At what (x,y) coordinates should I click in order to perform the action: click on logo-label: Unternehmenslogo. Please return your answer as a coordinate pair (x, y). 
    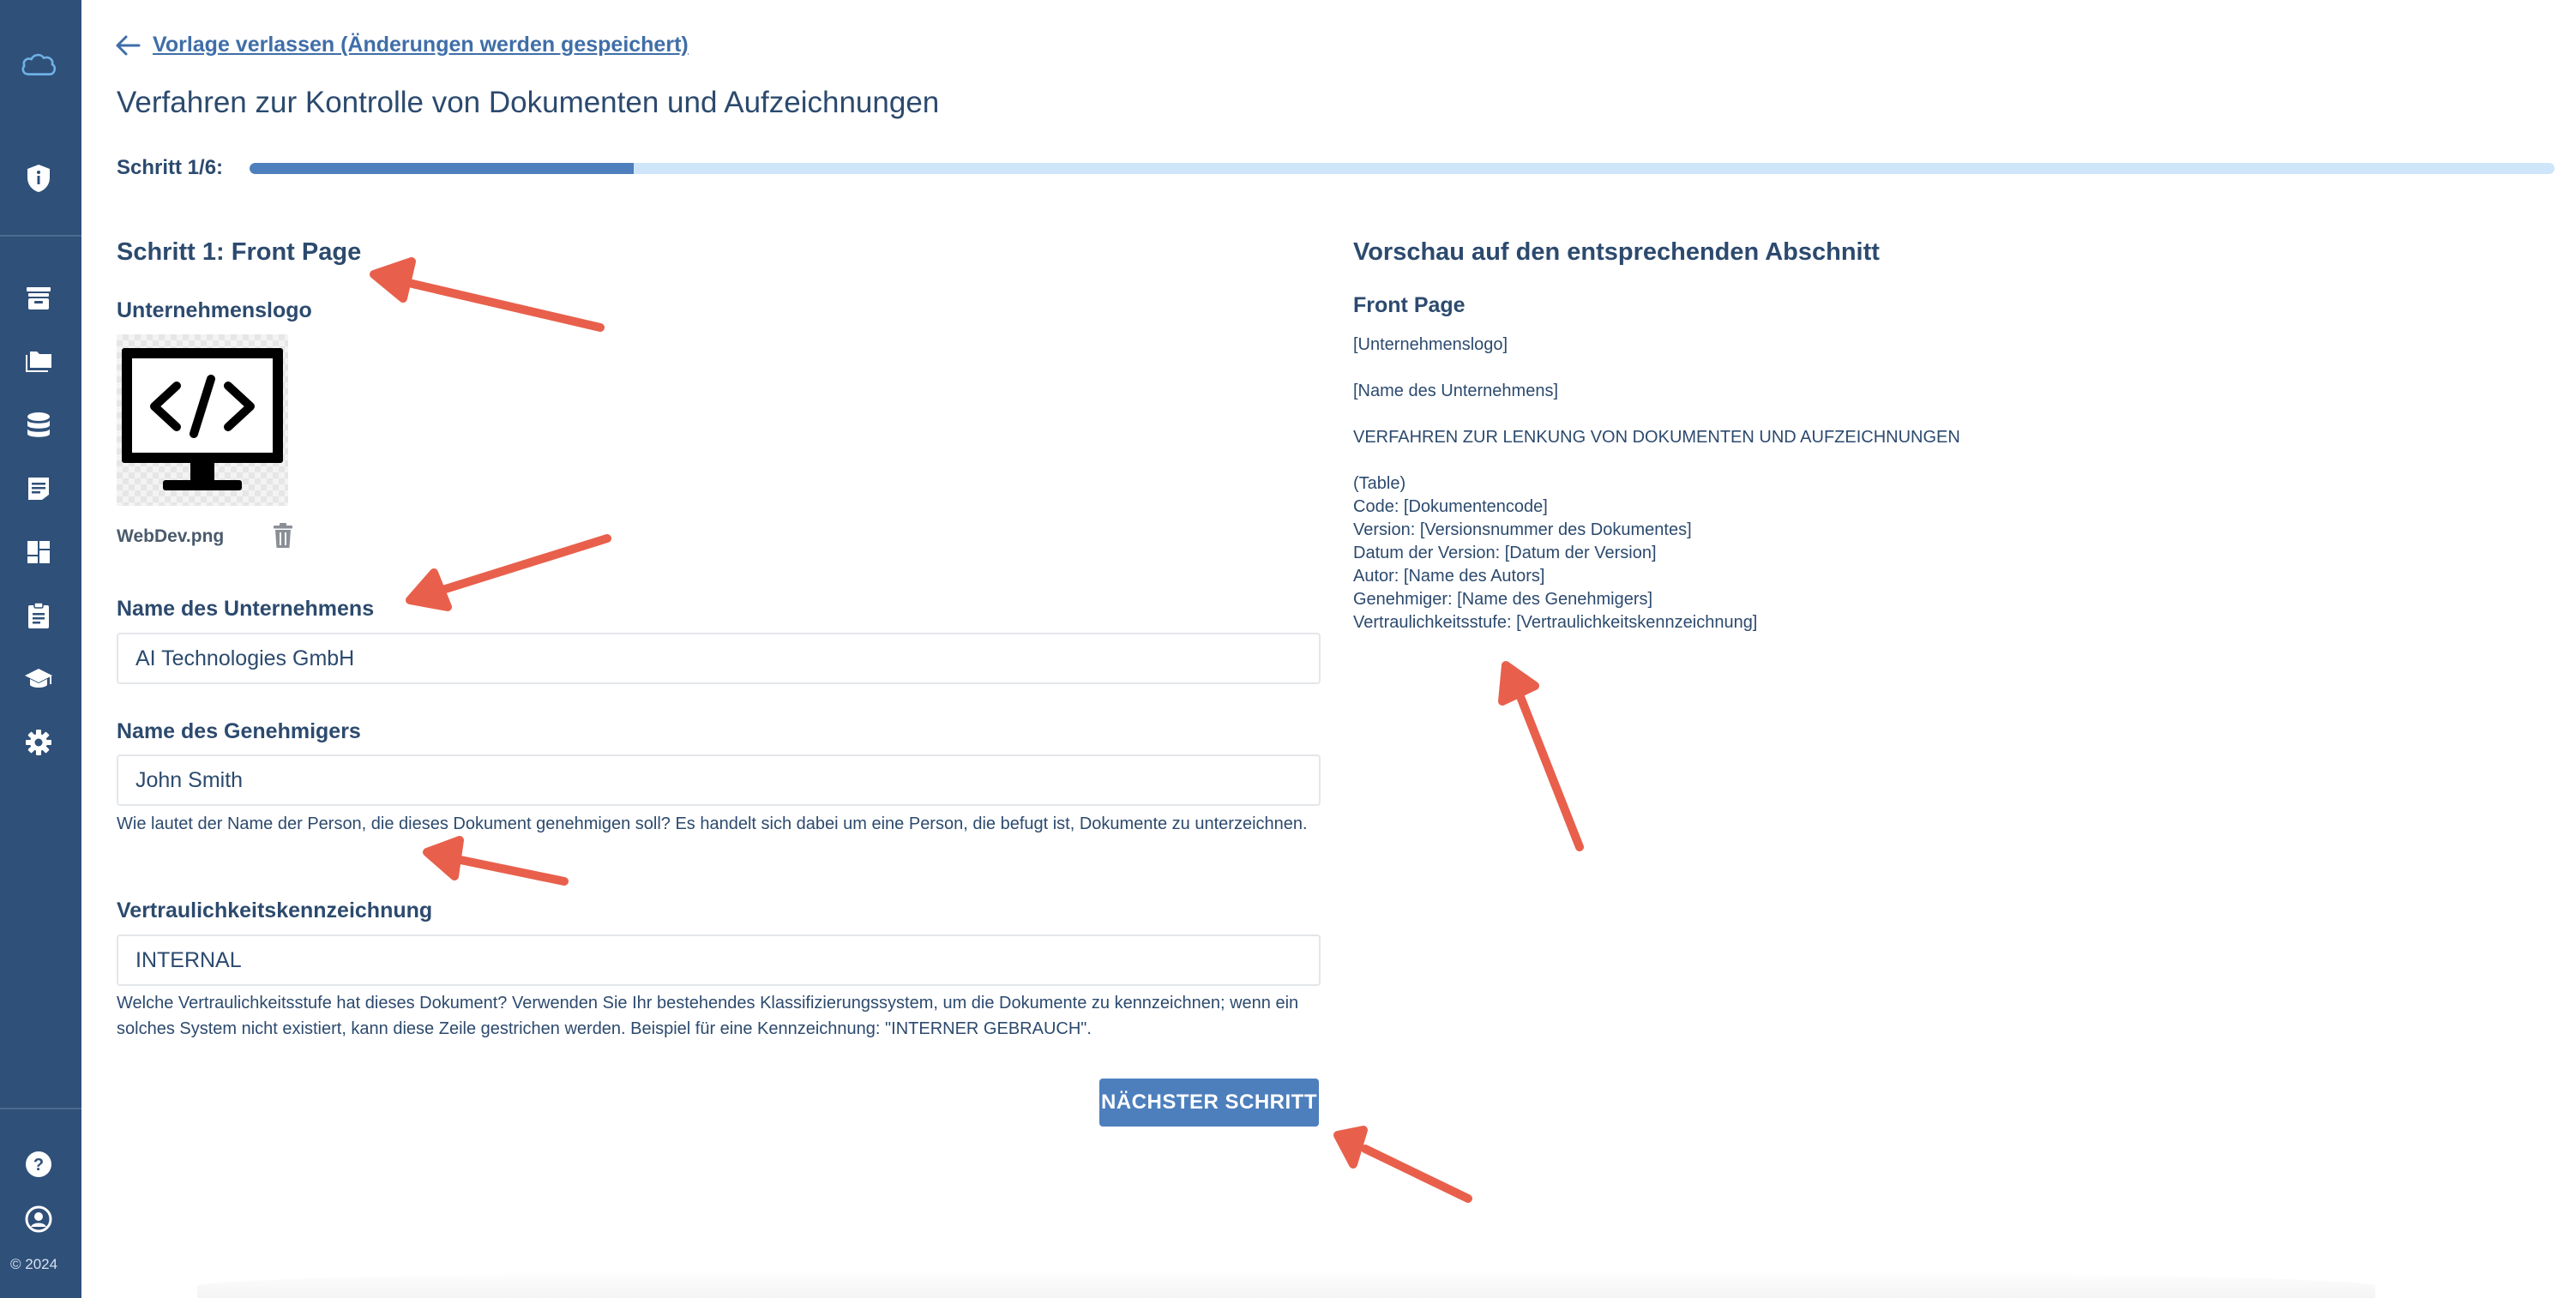
    Looking at the image, I should click on (214, 310).